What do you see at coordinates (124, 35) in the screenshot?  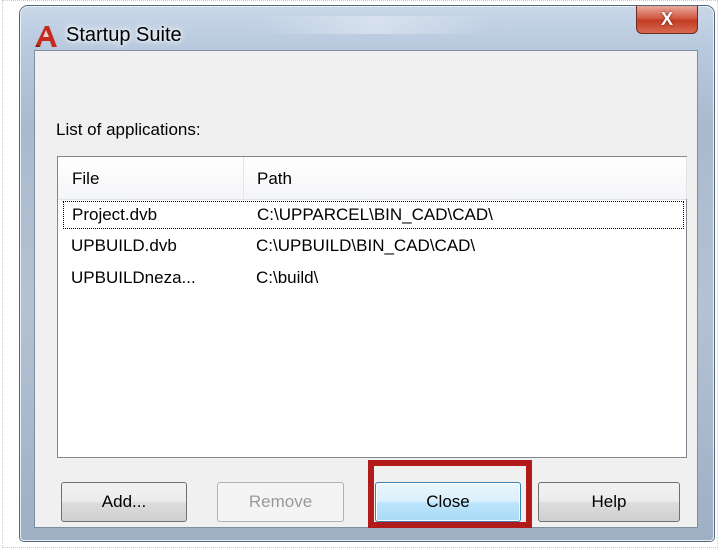 I see `window-title: Startup Suite` at bounding box center [124, 35].